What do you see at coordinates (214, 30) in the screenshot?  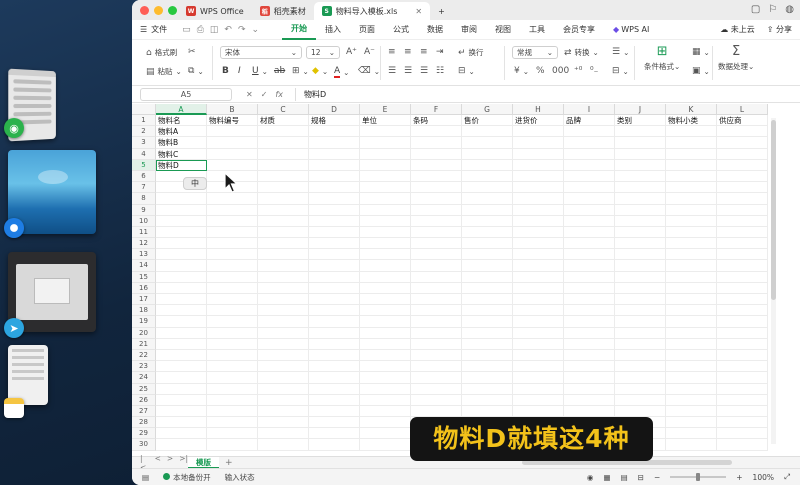 I see `preview-icon: ◫` at bounding box center [214, 30].